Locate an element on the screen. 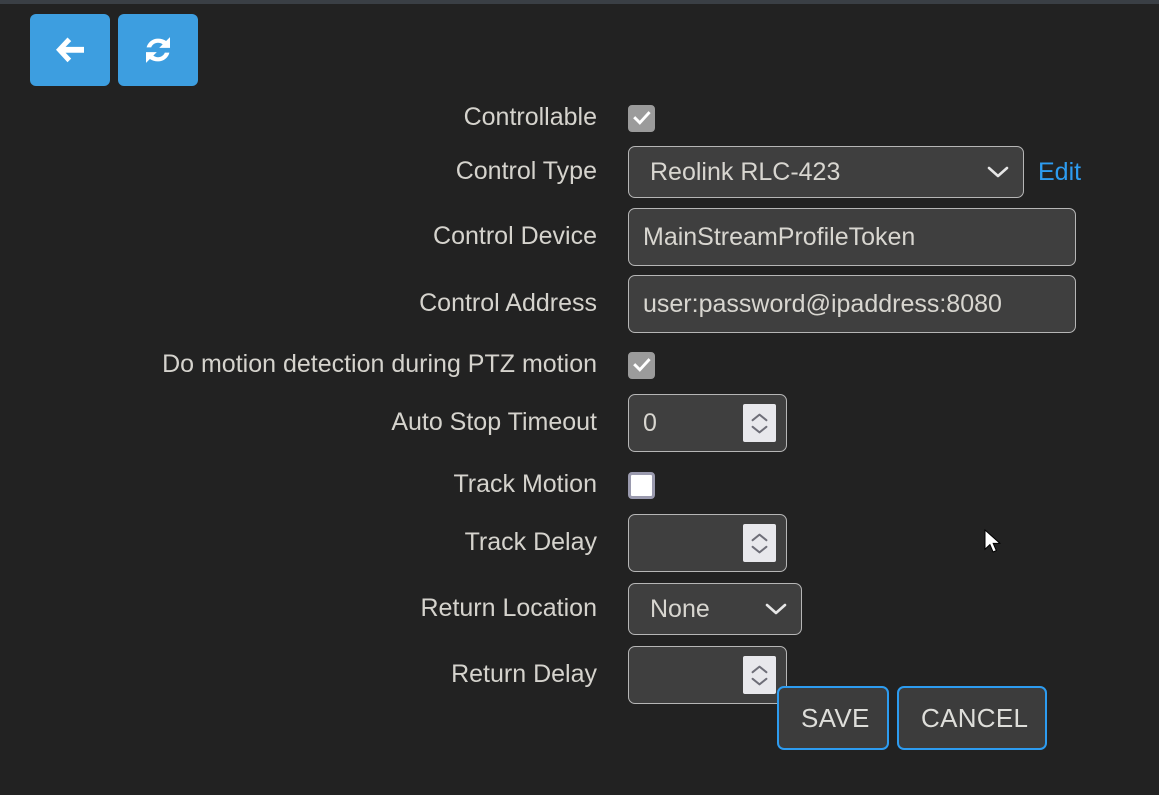 The image size is (1159, 795). field-track-motion is located at coordinates (878, 485).